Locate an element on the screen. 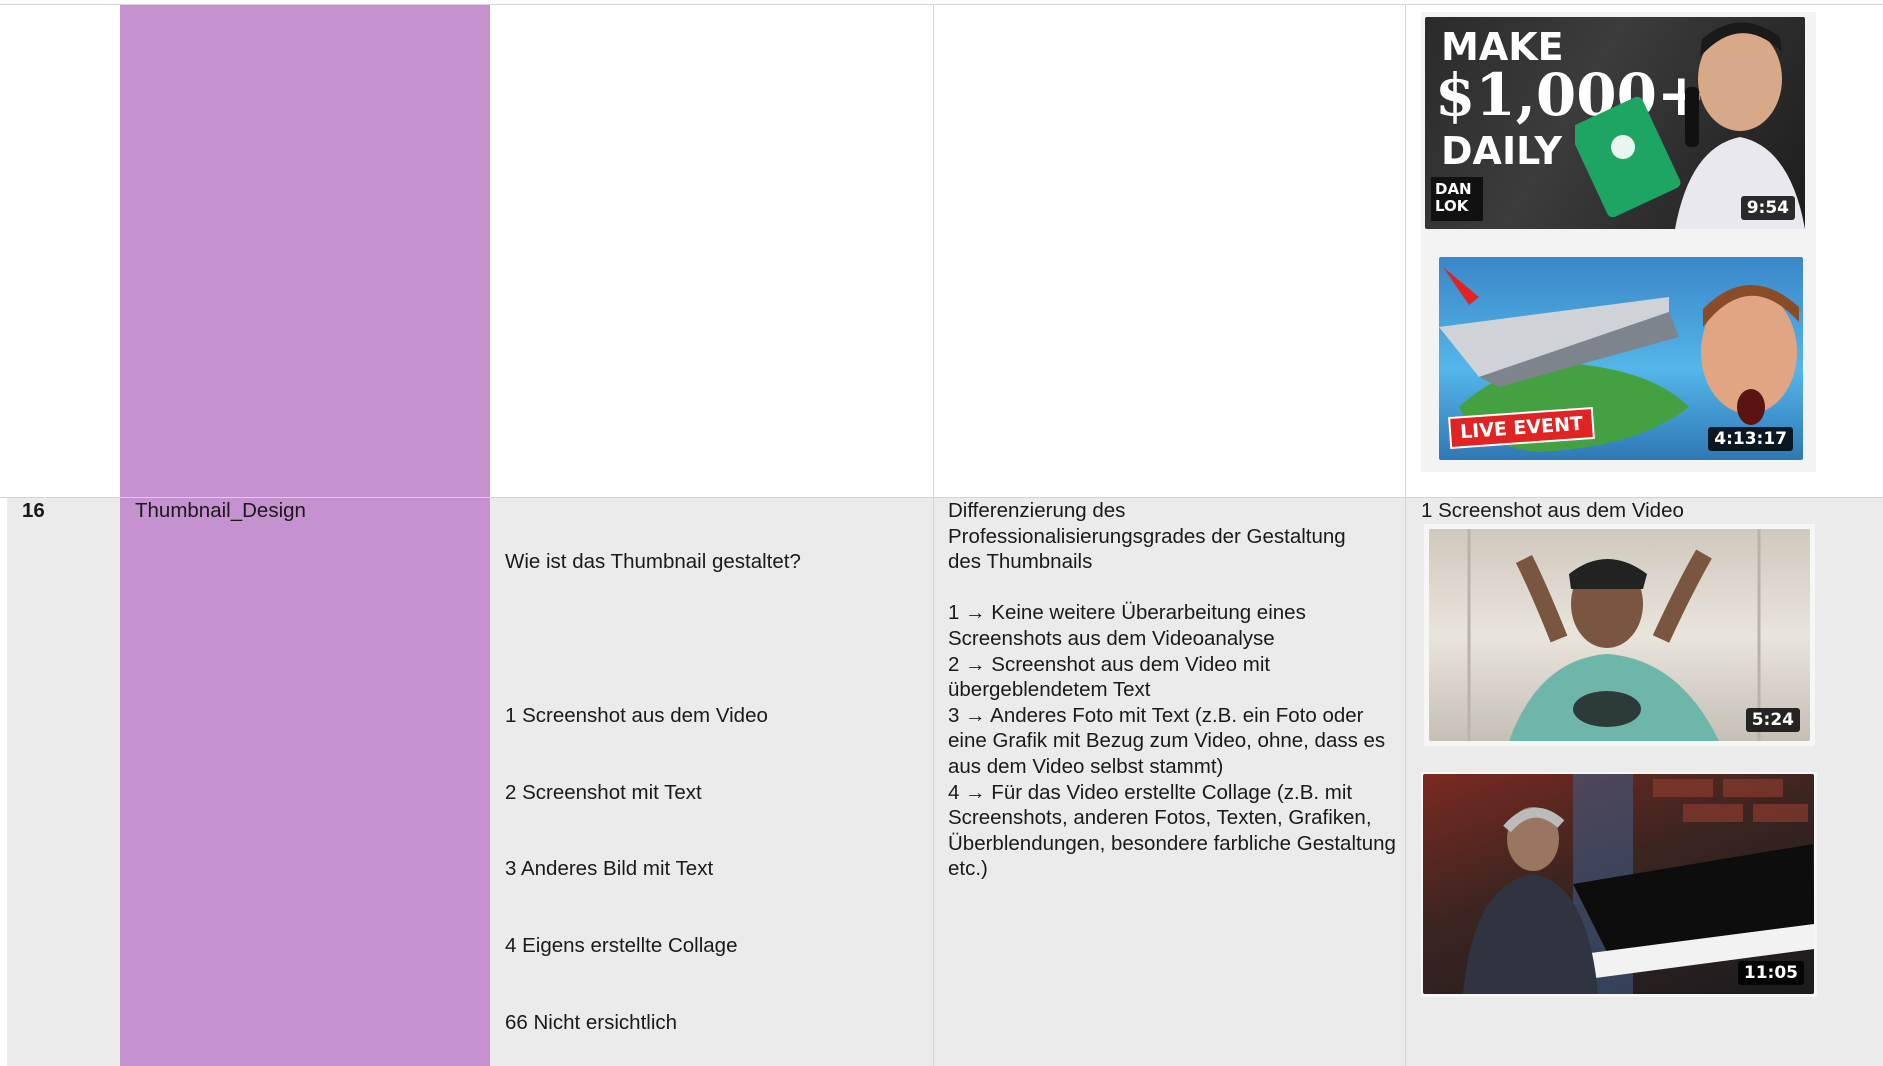 The width and height of the screenshot is (1883, 1066). thumbnail-image: 11:05 is located at coordinates (1618, 884).